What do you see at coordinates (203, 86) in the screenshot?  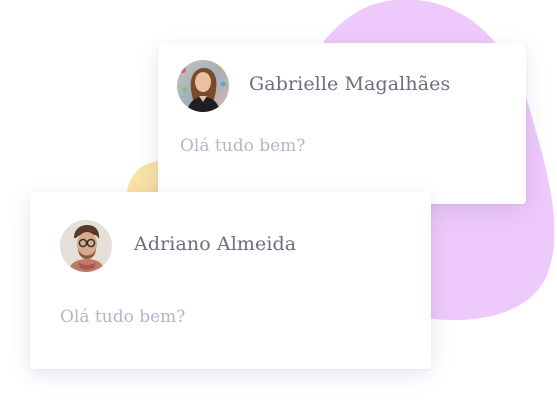 I see `woman-avatar-icon` at bounding box center [203, 86].